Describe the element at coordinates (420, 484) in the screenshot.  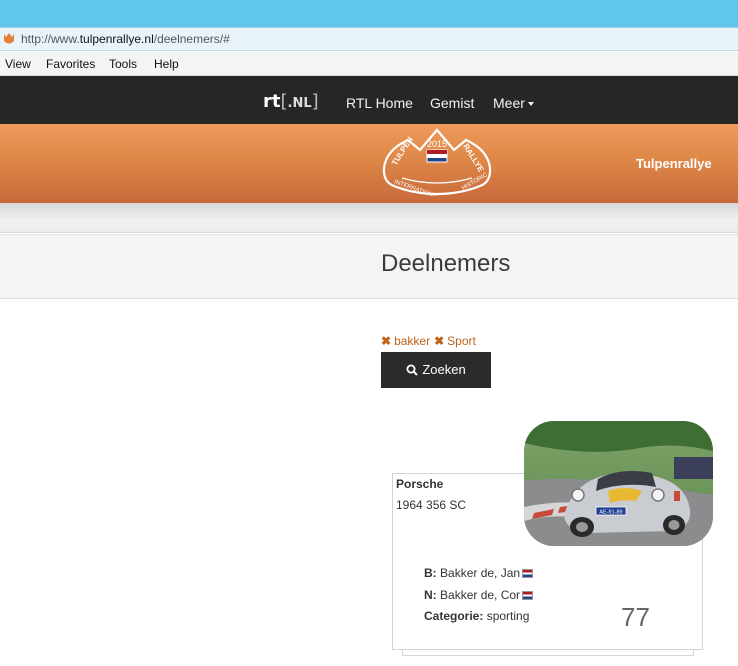
I see `car-make: Porsche` at that location.